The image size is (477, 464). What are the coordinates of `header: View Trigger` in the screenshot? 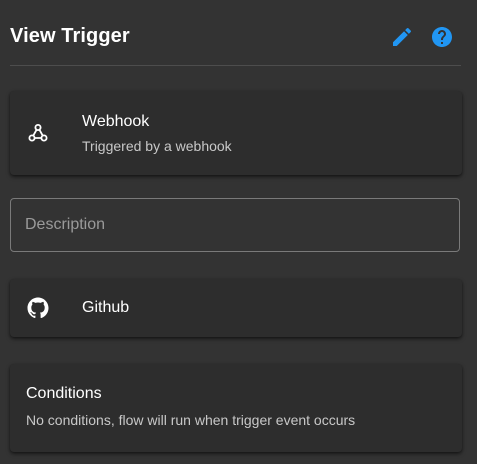 It's located at (238, 33).